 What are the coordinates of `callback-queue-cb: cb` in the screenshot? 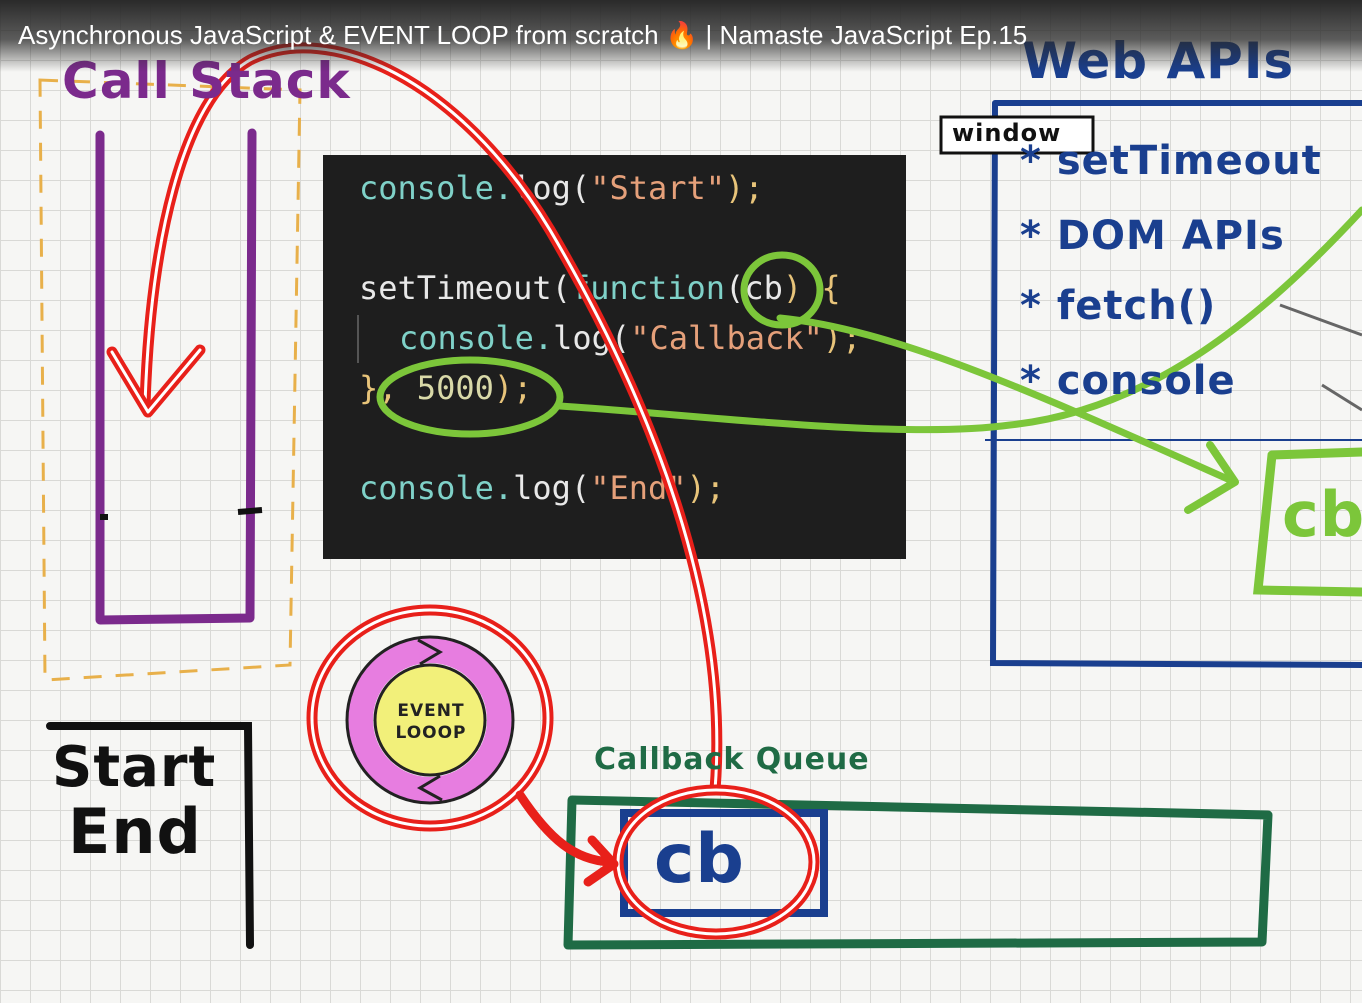 It's located at (699, 859).